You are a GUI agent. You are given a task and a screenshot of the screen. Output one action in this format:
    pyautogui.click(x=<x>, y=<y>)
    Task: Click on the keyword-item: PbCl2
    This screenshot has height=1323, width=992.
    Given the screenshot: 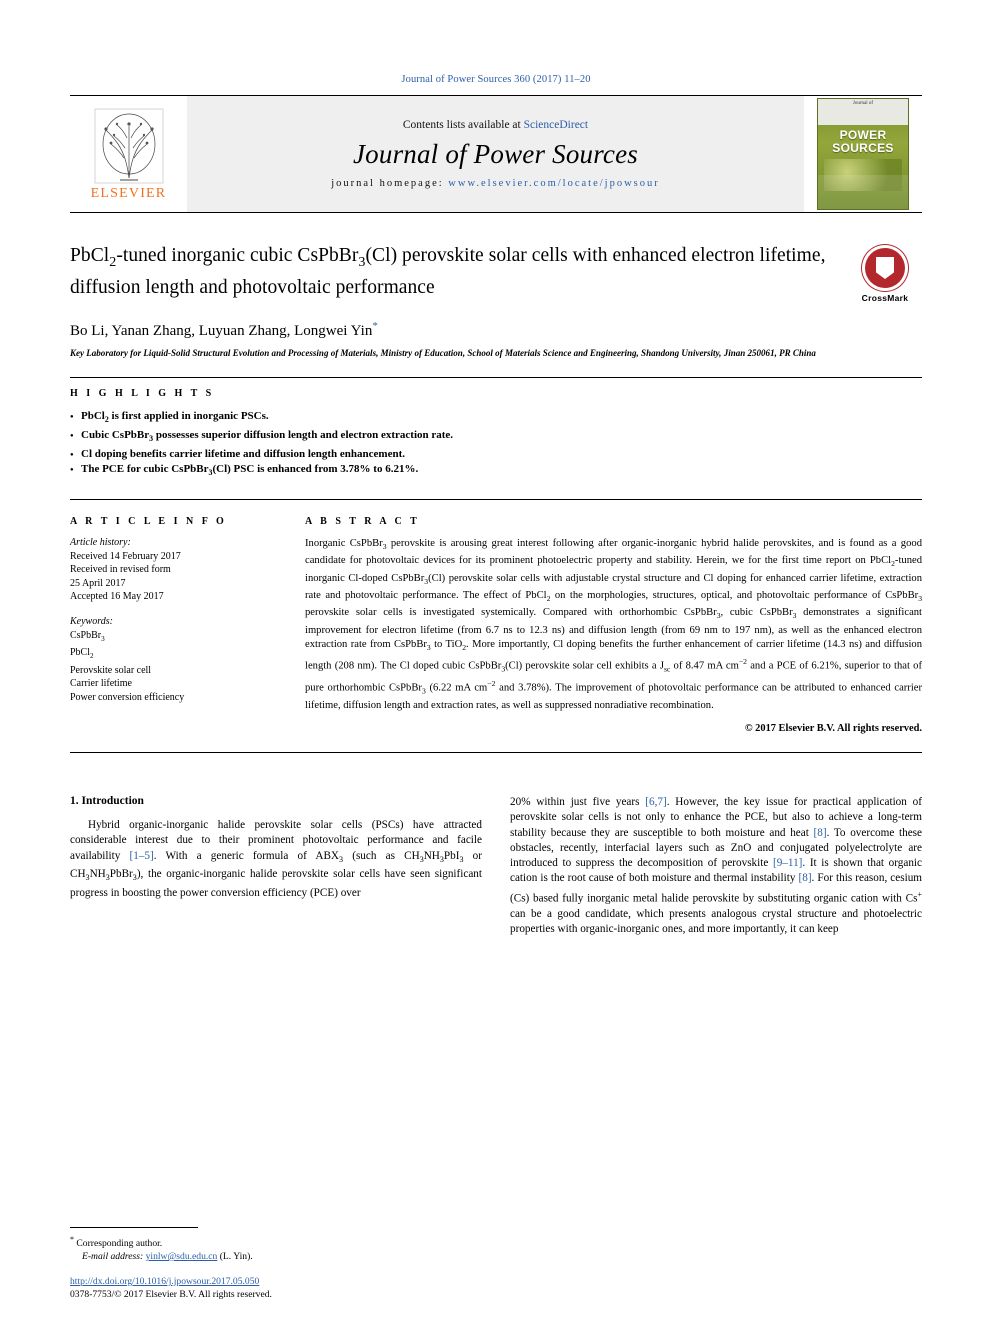 What is the action you would take?
    pyautogui.click(x=82, y=654)
    